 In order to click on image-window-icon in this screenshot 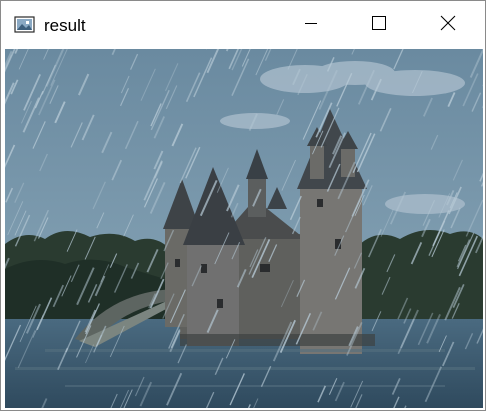, I will do `click(25, 25)`.